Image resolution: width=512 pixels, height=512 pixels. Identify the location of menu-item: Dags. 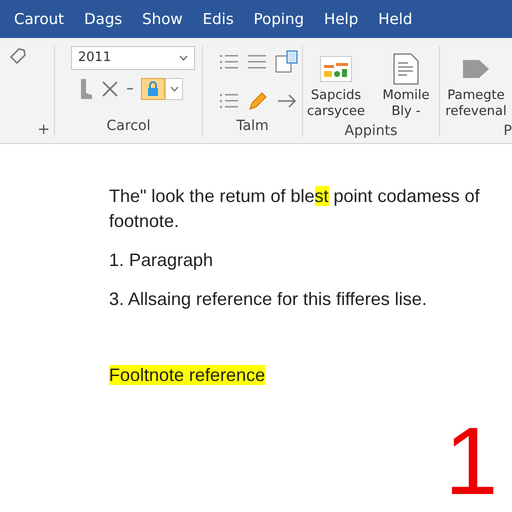
(103, 19).